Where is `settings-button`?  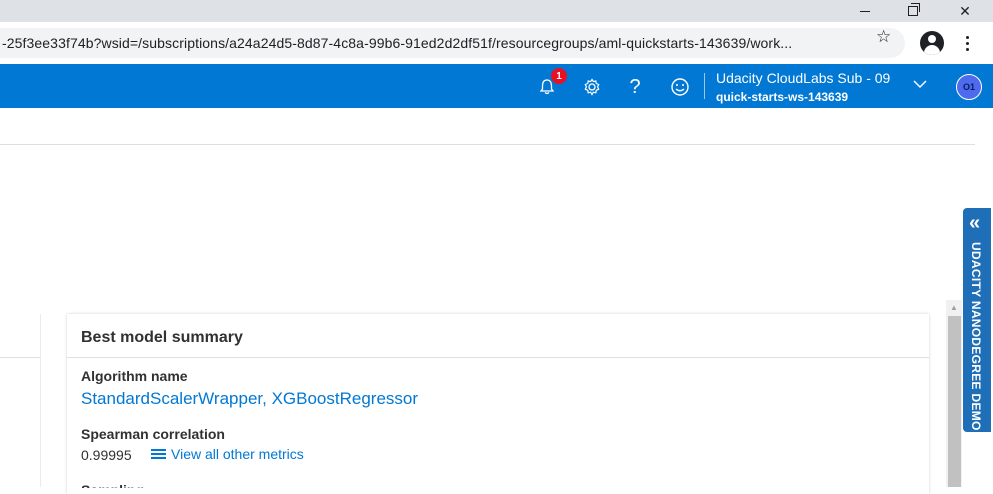 settings-button is located at coordinates (592, 87).